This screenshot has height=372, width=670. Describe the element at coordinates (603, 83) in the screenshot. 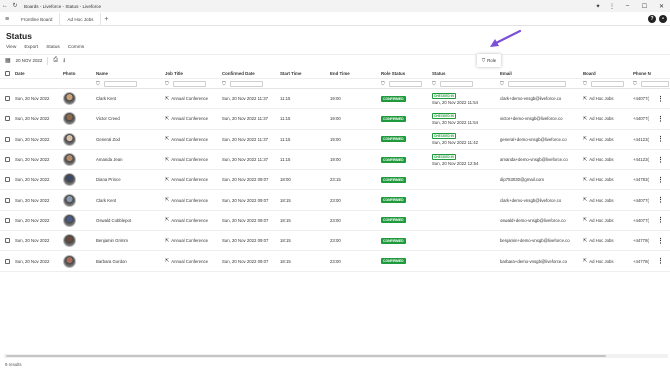

I see `filter-board: ⛉` at that location.